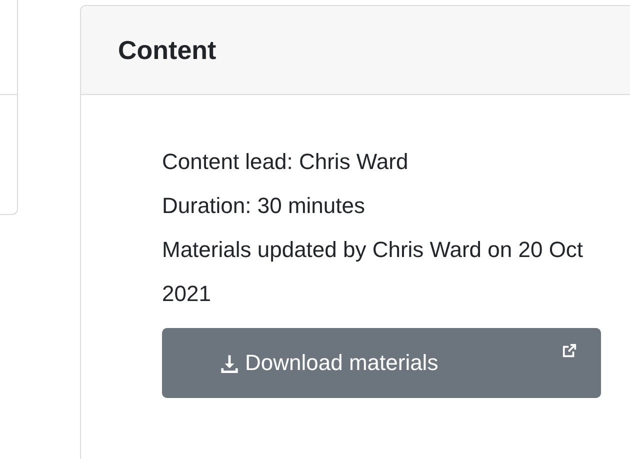 The image size is (630, 459). I want to click on info-text: Content lead: Chris Ward, so click(286, 162).